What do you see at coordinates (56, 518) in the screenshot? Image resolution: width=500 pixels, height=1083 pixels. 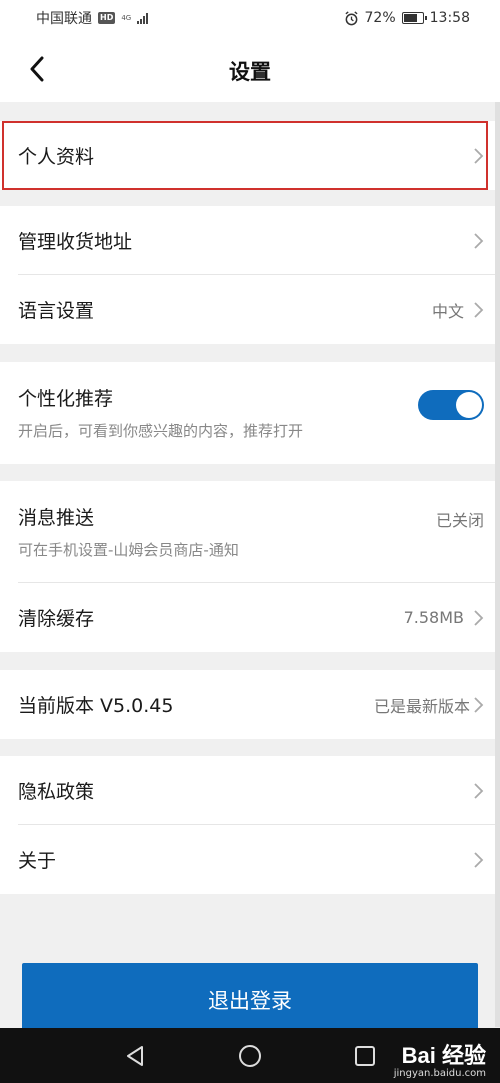 I see `push-label: 消息推送` at bounding box center [56, 518].